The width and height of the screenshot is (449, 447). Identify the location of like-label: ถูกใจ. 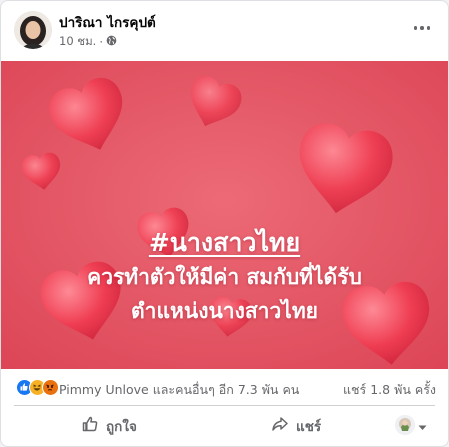
(121, 427).